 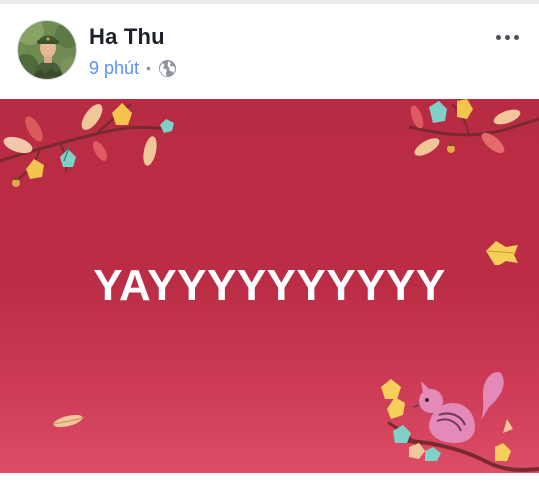 What do you see at coordinates (474, 127) in the screenshot?
I see `autumn-branch-top-right-icon` at bounding box center [474, 127].